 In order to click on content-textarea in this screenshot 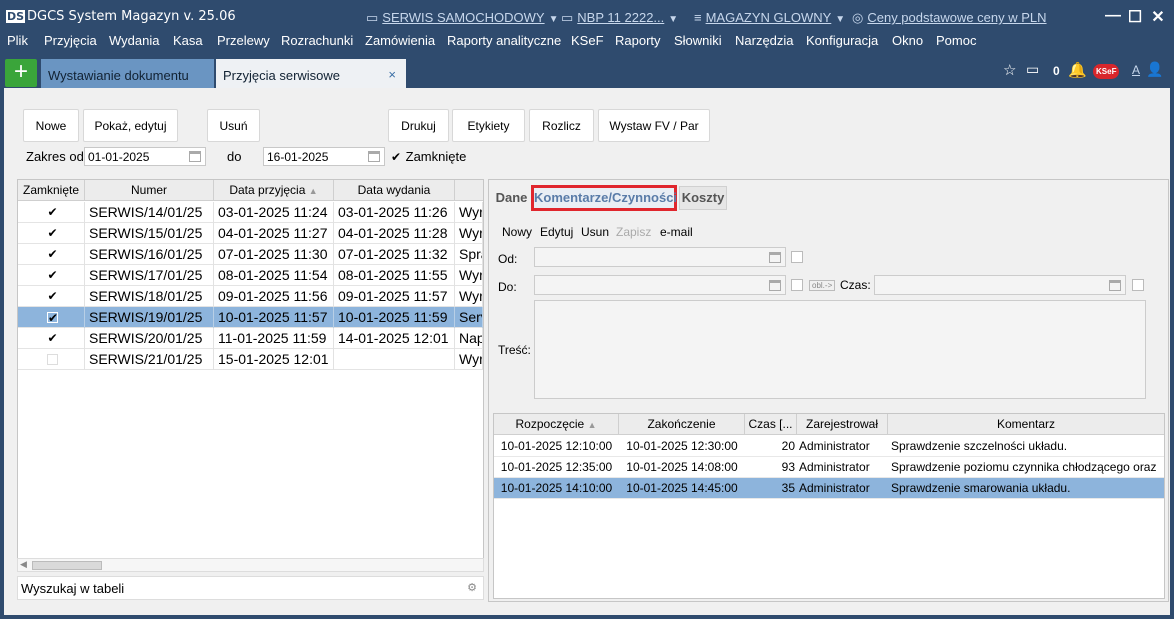, I will do `click(840, 349)`.